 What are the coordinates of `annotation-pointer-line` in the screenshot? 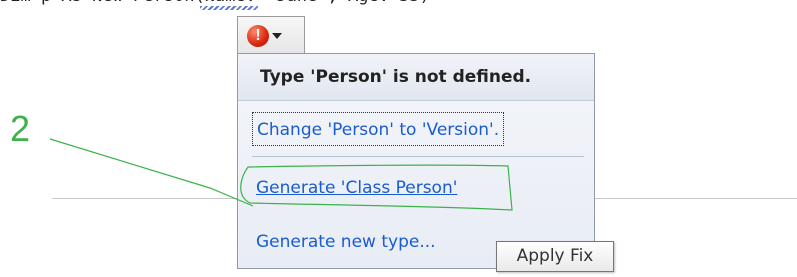 It's located at (151, 172).